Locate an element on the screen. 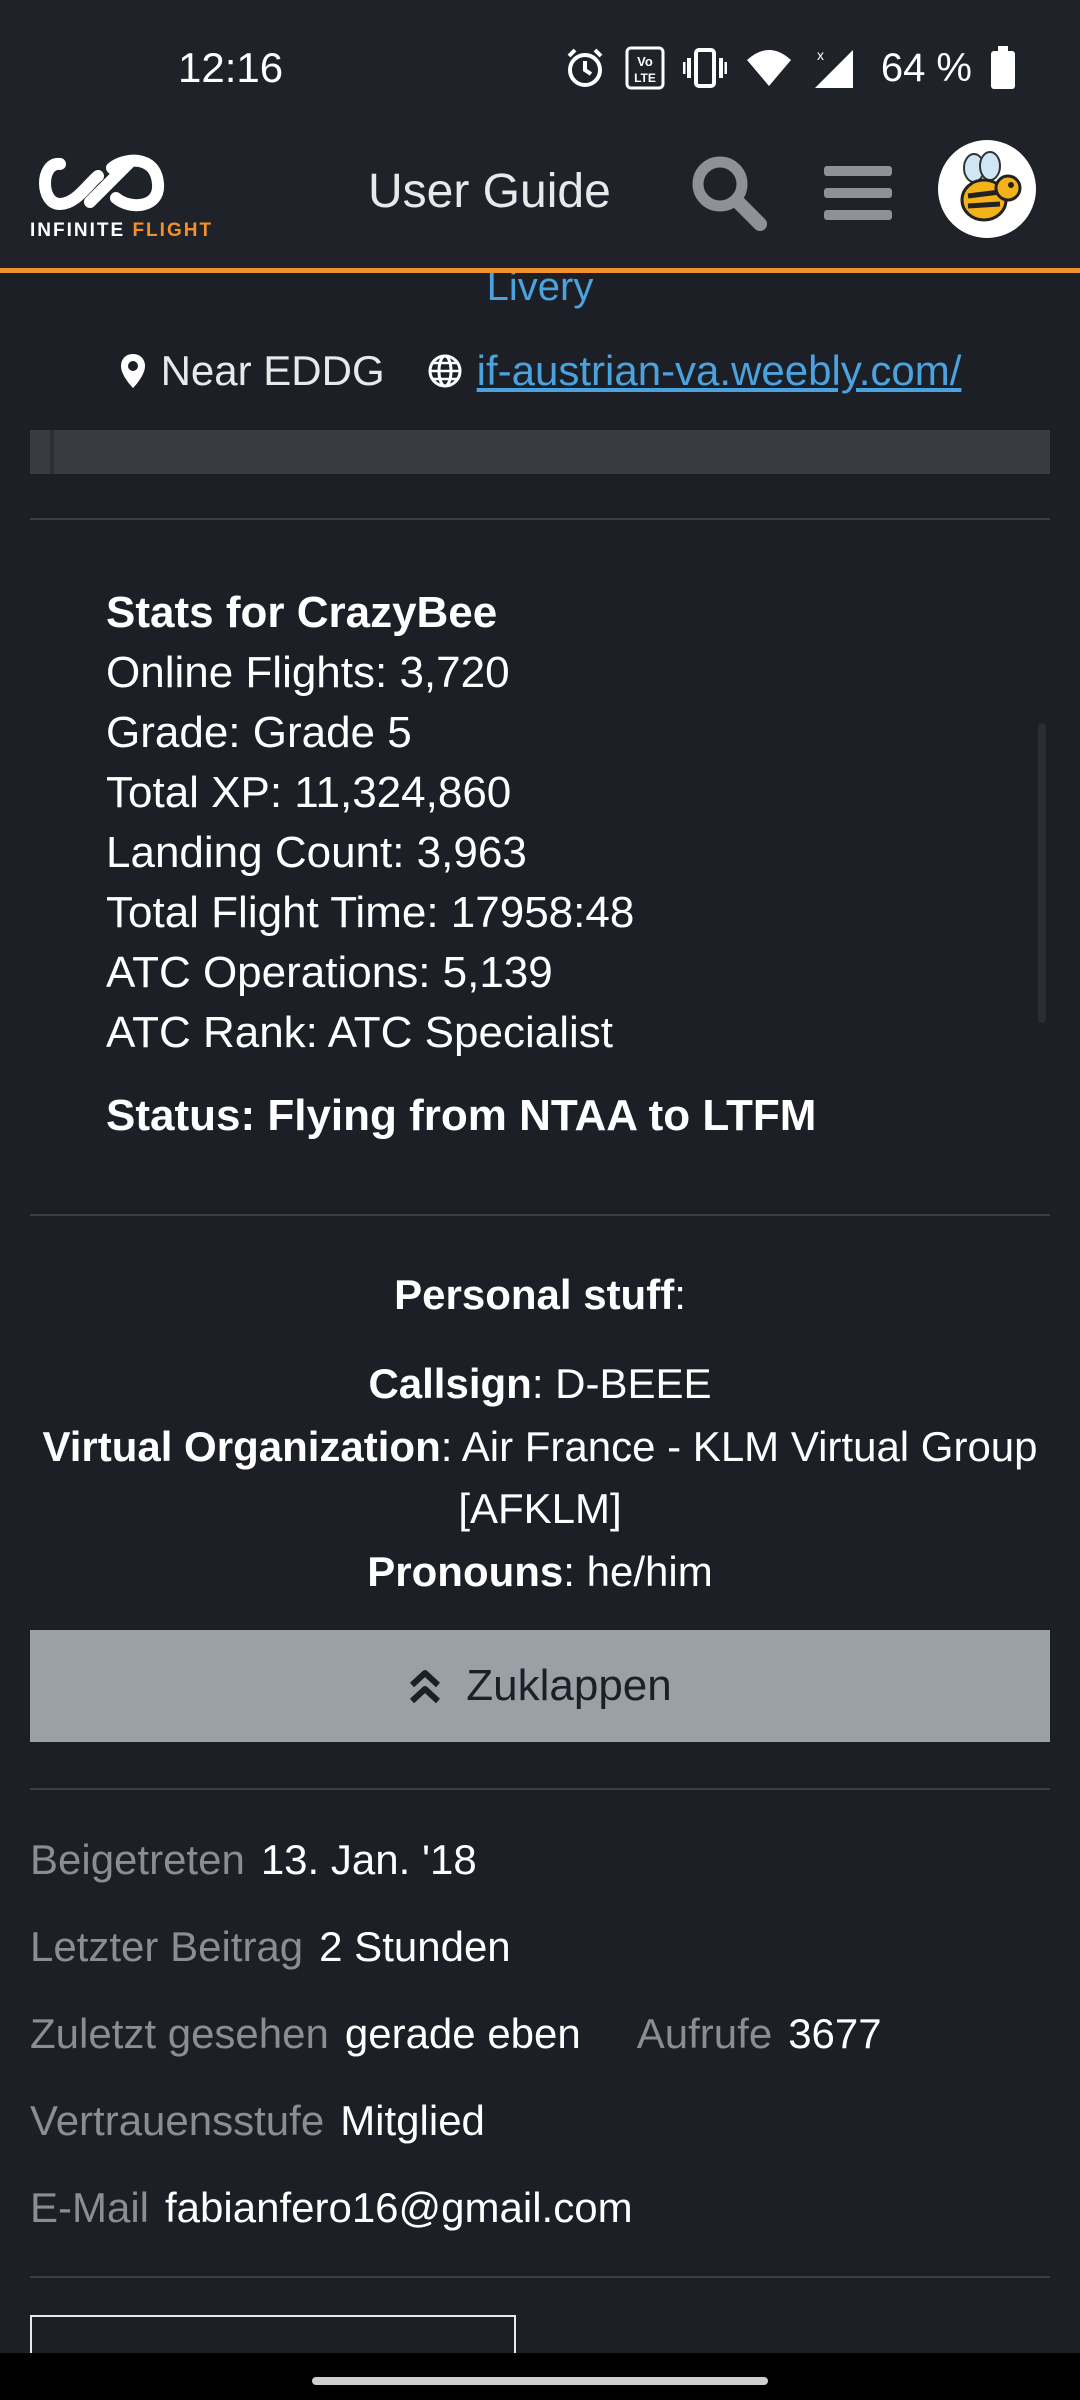 This screenshot has width=1080, height=2400. battery-icon is located at coordinates (1003, 67).